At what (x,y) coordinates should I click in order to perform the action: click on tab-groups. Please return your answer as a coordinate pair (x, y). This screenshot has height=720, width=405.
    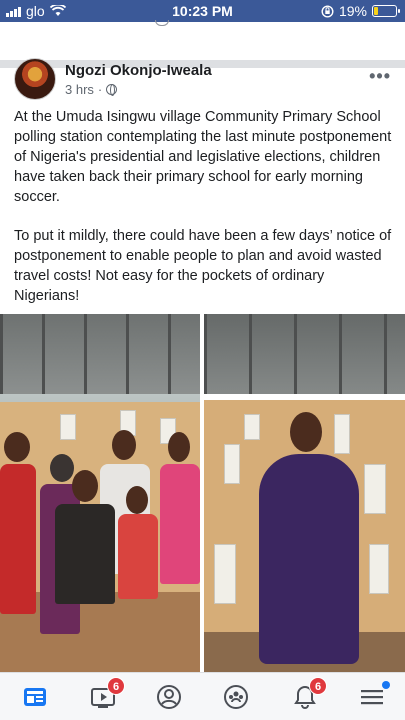
    Looking at the image, I should click on (236, 697).